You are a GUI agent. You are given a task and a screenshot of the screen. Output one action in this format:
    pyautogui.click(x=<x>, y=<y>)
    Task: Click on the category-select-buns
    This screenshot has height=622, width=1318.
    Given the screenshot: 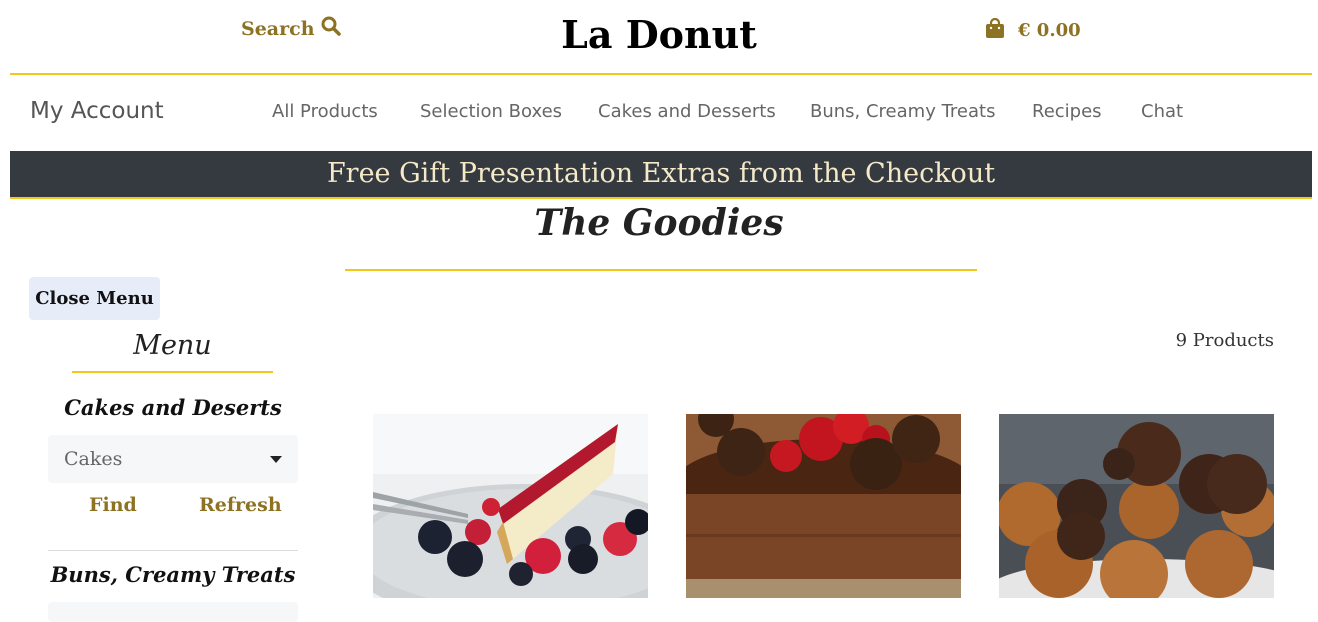 What is the action you would take?
    pyautogui.click(x=173, y=612)
    